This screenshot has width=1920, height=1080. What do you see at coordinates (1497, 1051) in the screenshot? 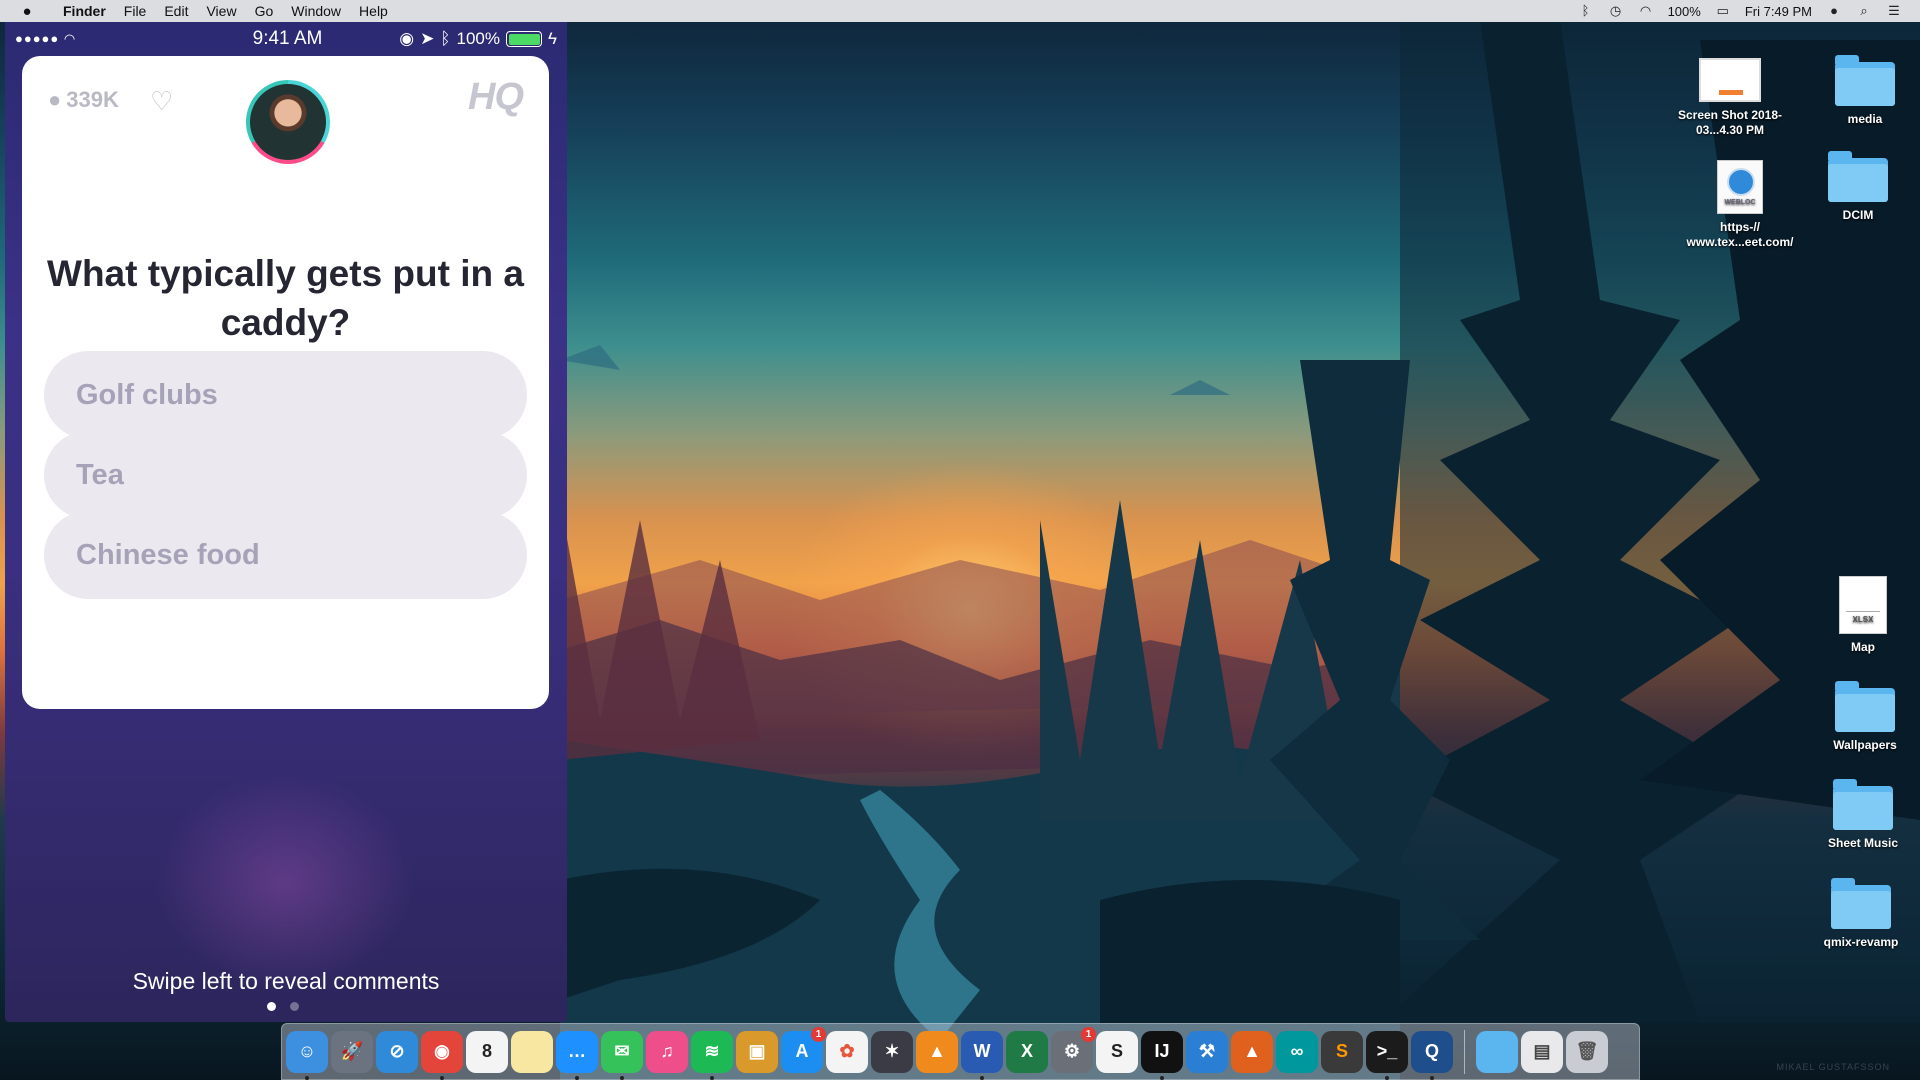
I see `downloads-folder-icon` at bounding box center [1497, 1051].